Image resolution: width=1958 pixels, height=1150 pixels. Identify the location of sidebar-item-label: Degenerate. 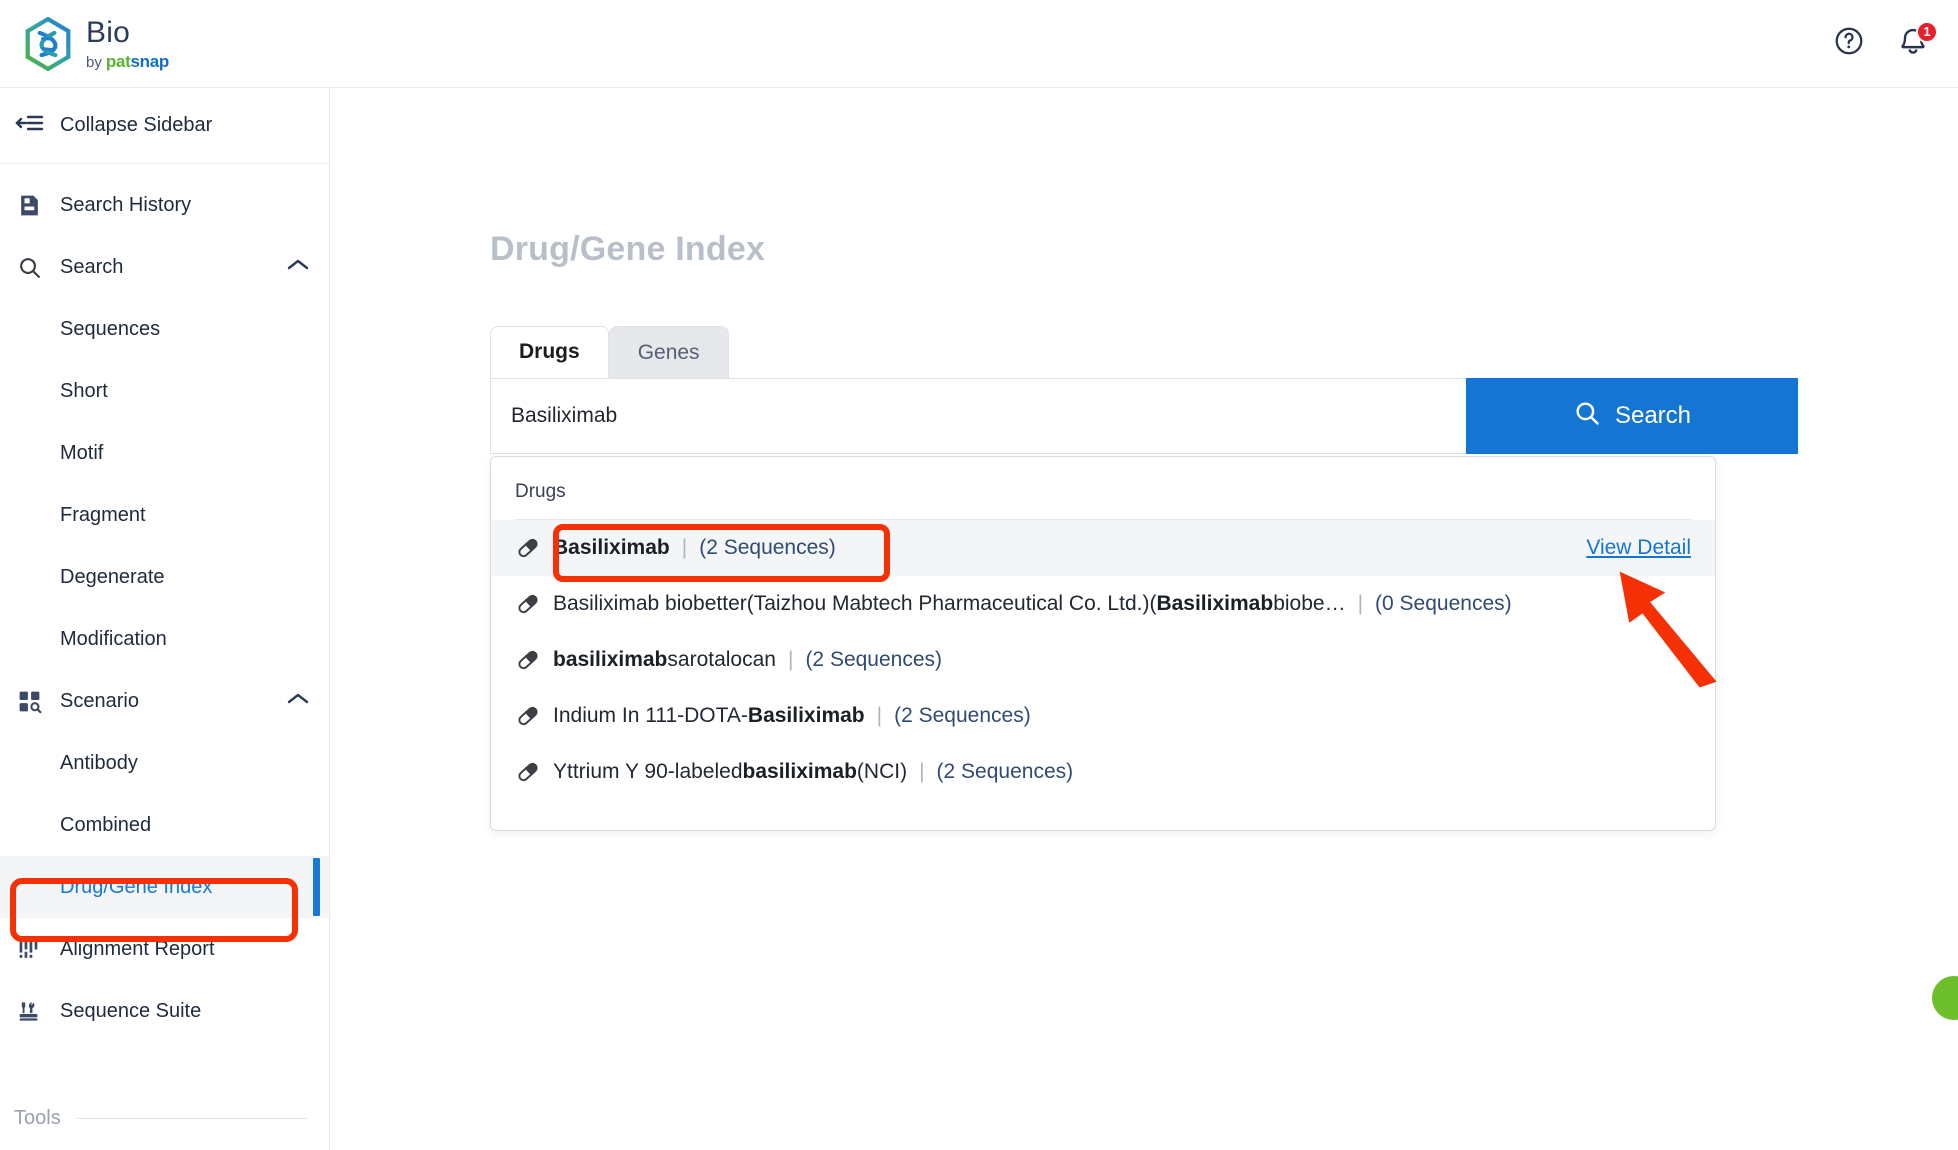
(112, 576).